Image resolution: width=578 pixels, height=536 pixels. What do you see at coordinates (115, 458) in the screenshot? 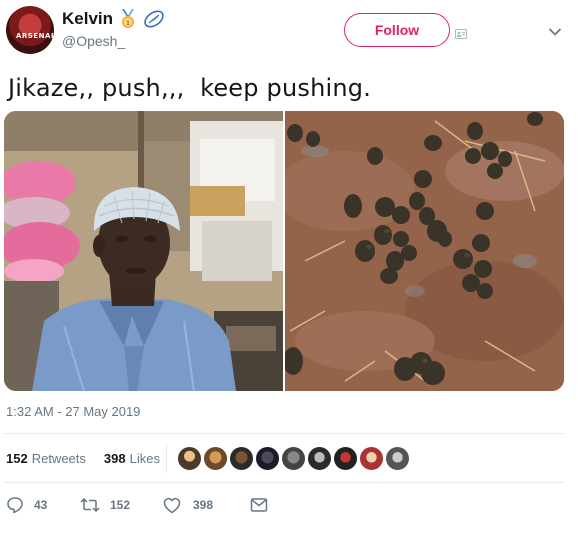
I see `like-count: 398` at bounding box center [115, 458].